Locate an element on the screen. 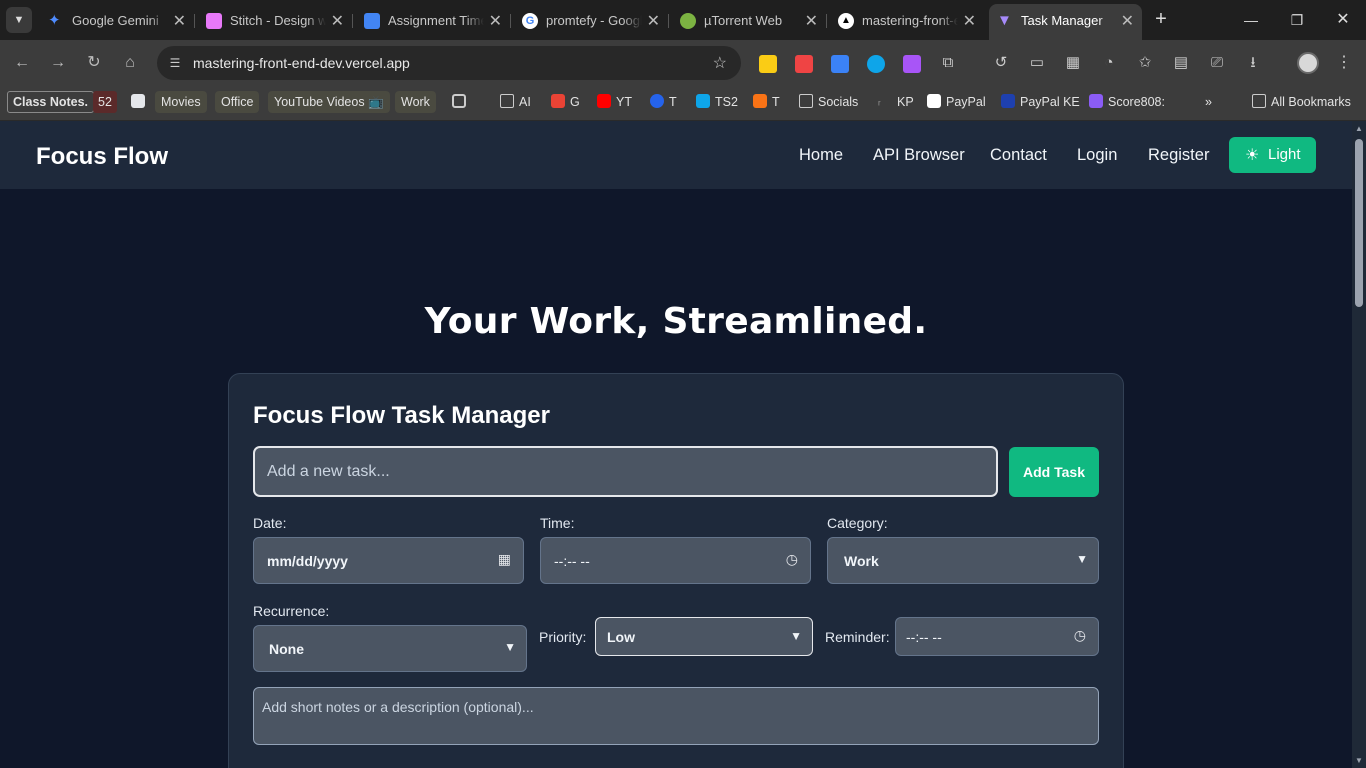 The width and height of the screenshot is (1366, 768). forward-icon: → is located at coordinates (58, 63).